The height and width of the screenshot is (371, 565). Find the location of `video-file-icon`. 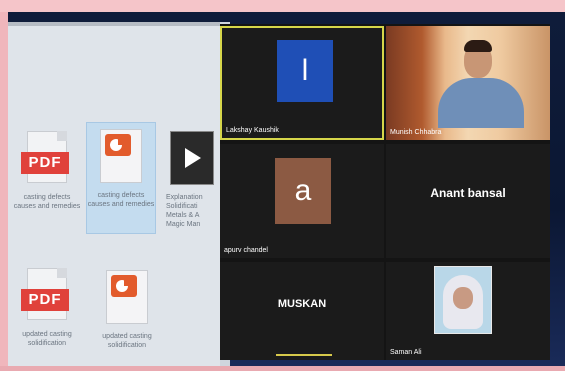

video-file-icon is located at coordinates (192, 158).